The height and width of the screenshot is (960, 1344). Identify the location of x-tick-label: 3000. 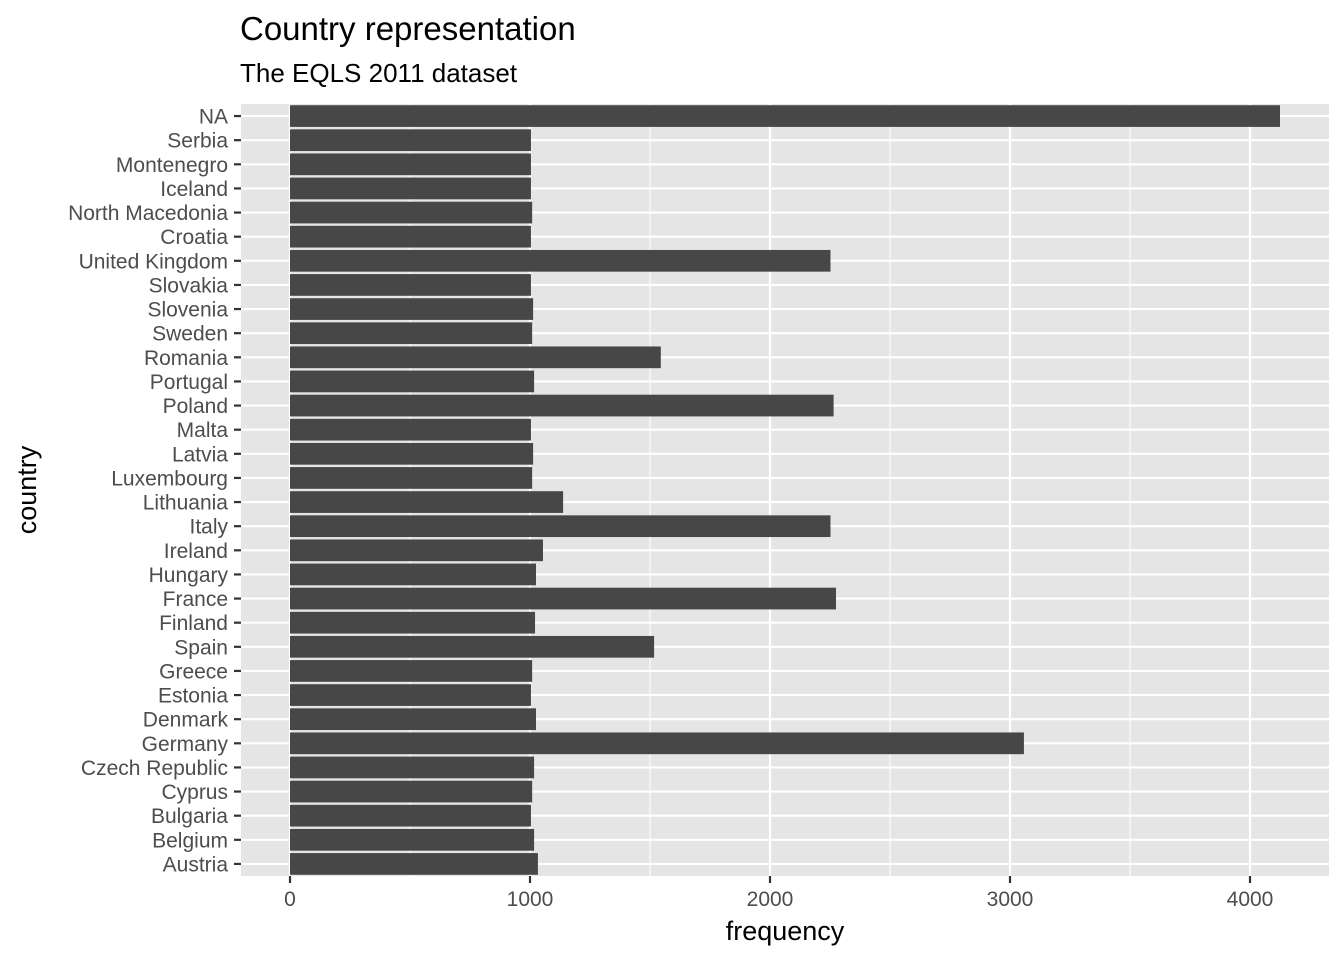
(1010, 899).